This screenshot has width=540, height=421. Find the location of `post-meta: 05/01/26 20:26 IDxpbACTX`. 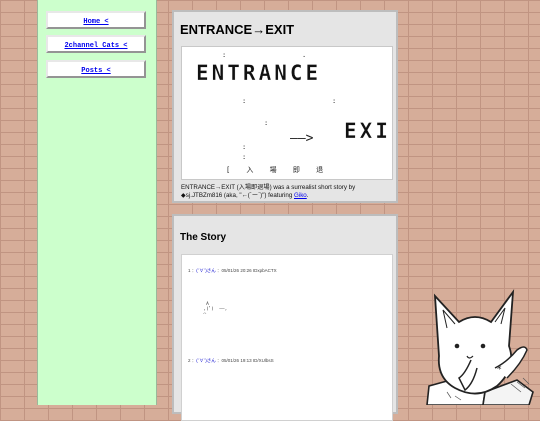

post-meta: 05/01/26 20:26 IDxpbACTX is located at coordinates (249, 270).